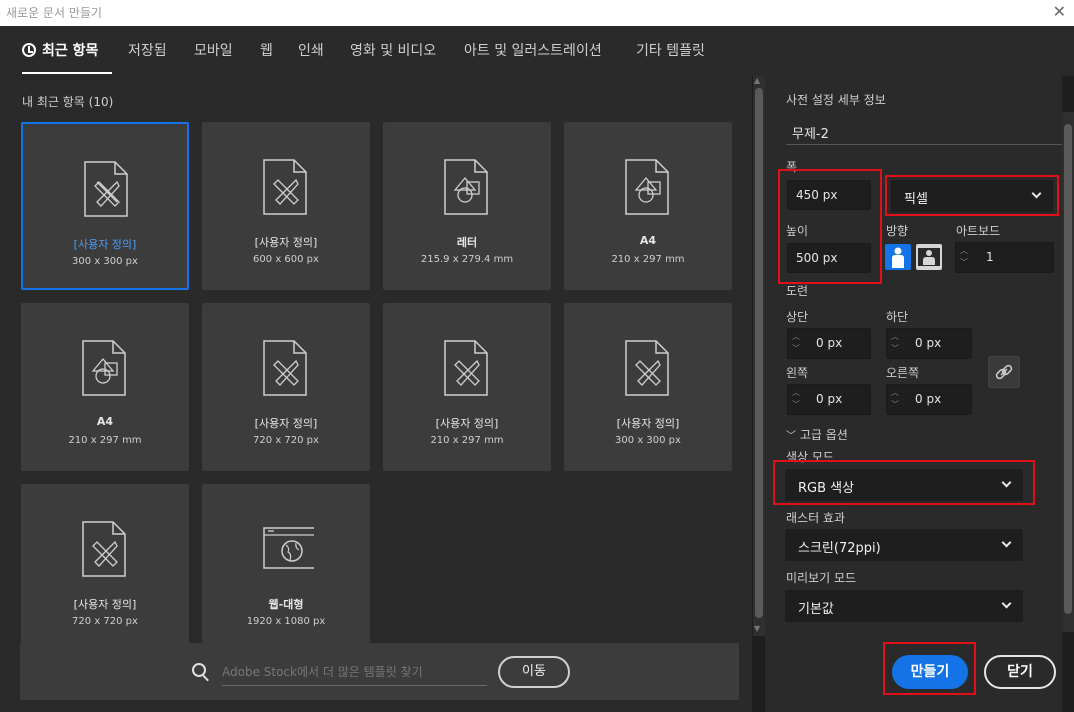 This screenshot has height=712, width=1074. I want to click on bleed-right-label: 오른쪽, so click(903, 373).